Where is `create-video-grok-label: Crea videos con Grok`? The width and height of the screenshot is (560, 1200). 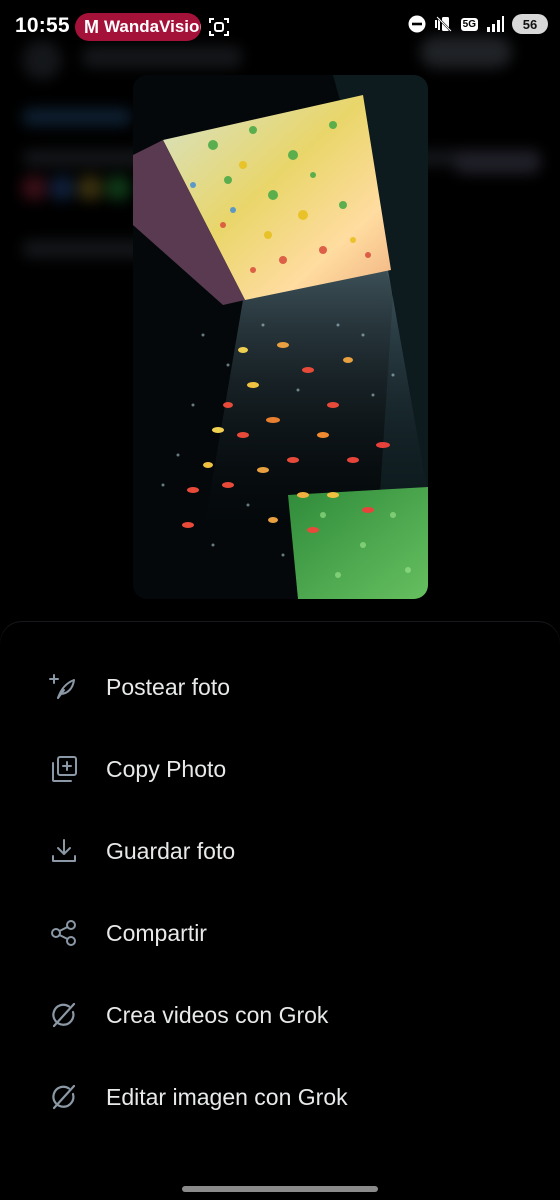
create-video-grok-label: Crea videos con Grok is located at coordinates (217, 1014).